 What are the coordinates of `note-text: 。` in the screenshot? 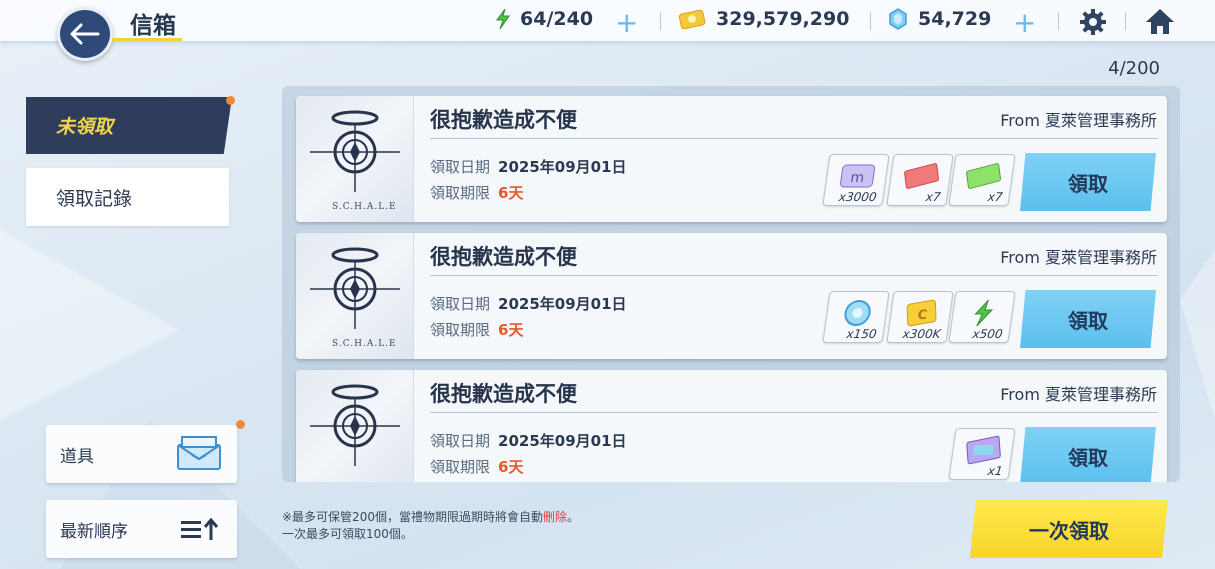 It's located at (572, 517).